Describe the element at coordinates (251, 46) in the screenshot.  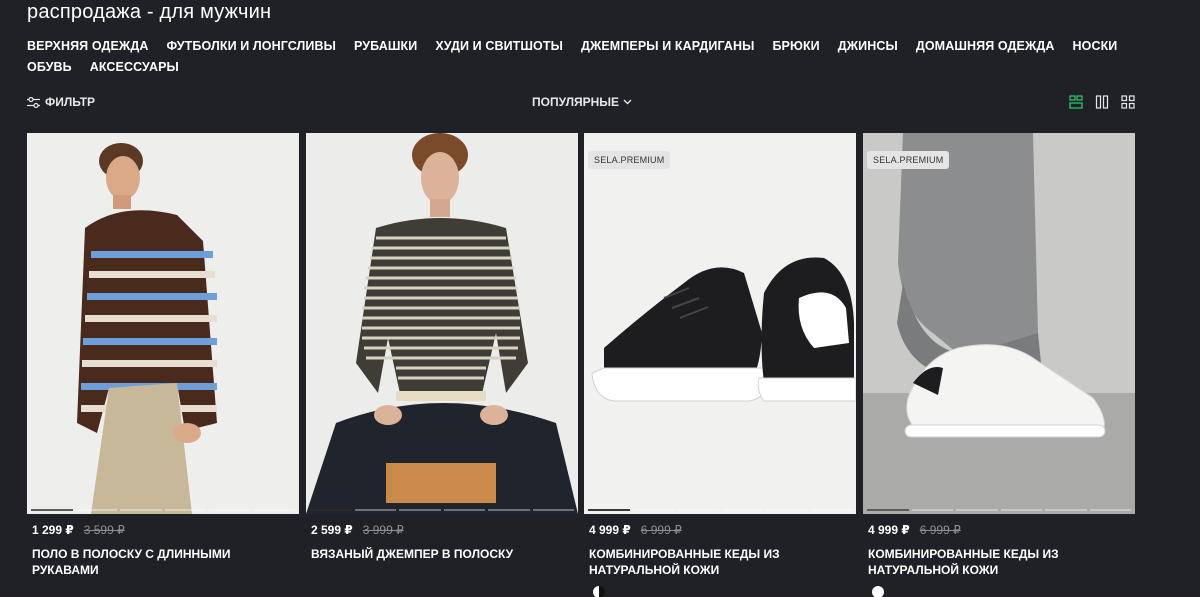
I see `category-tshirts: ФУТБОЛКИ И ЛОНГСЛИВЫ` at that location.